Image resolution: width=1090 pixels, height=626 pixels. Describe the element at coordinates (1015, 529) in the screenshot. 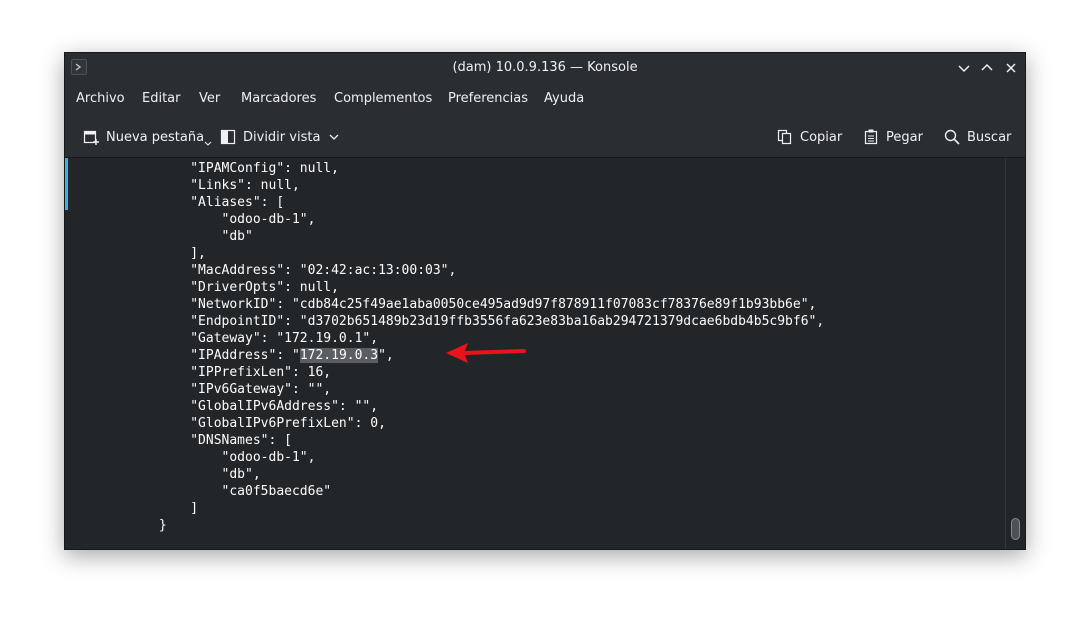

I see `scrollbar-thumb` at that location.